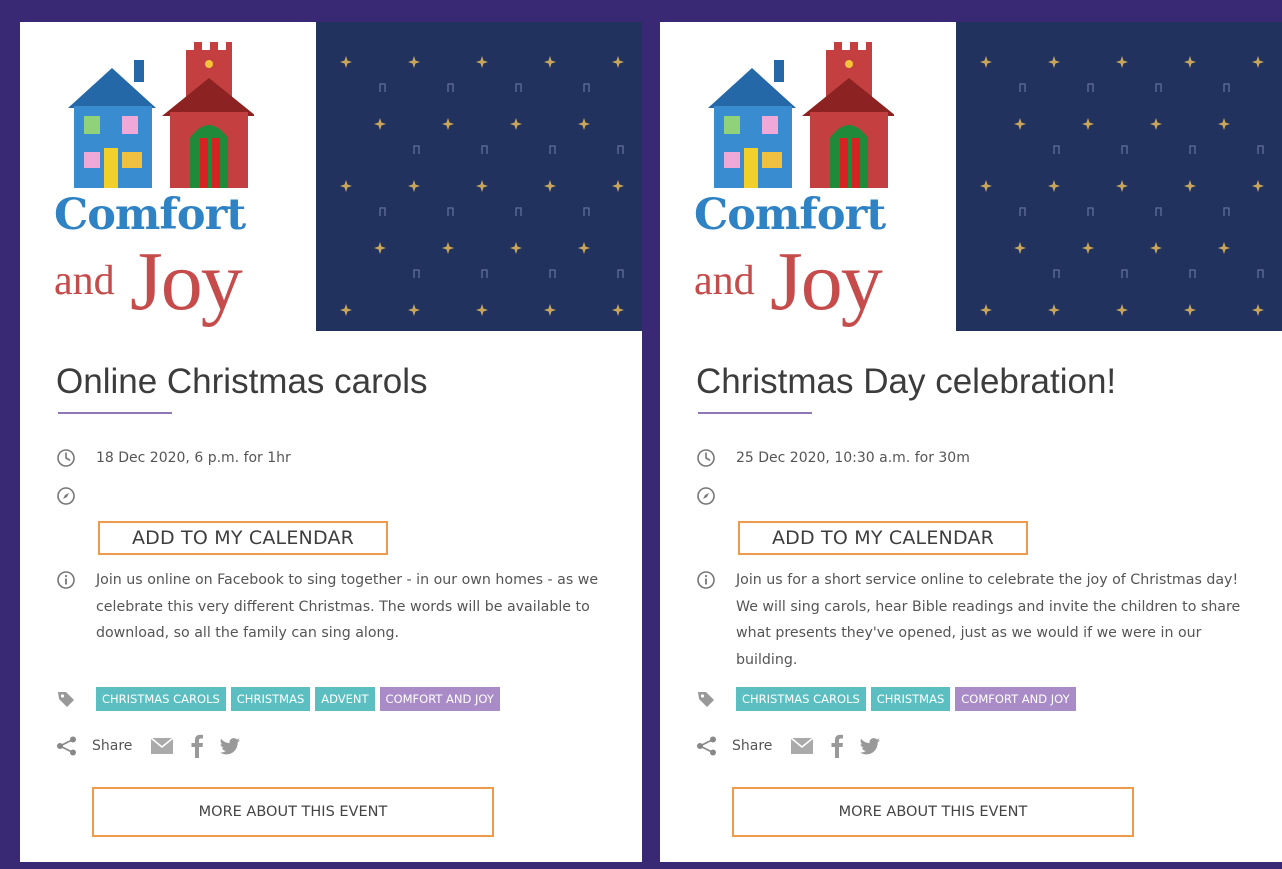 The width and height of the screenshot is (1282, 869). Describe the element at coordinates (66, 496) in the screenshot. I see `compass-icon` at that location.